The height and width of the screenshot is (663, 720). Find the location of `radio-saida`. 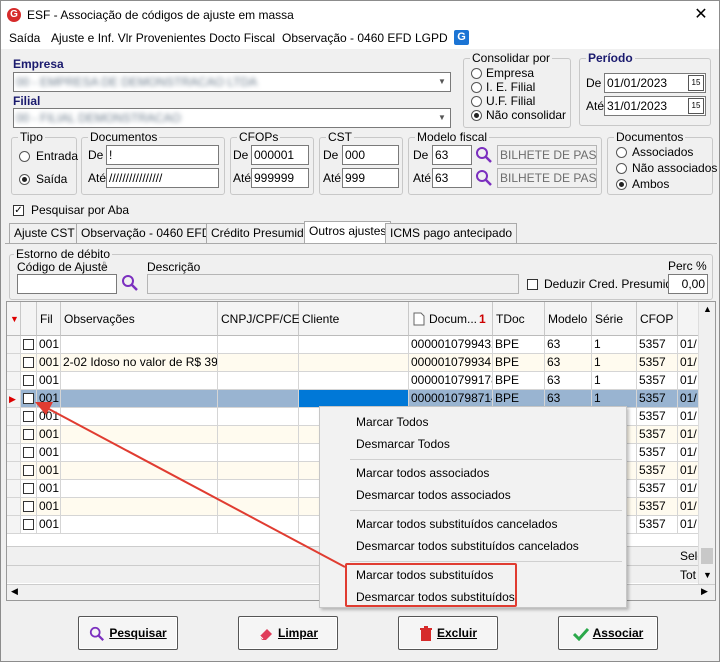

radio-saida is located at coordinates (24, 179).